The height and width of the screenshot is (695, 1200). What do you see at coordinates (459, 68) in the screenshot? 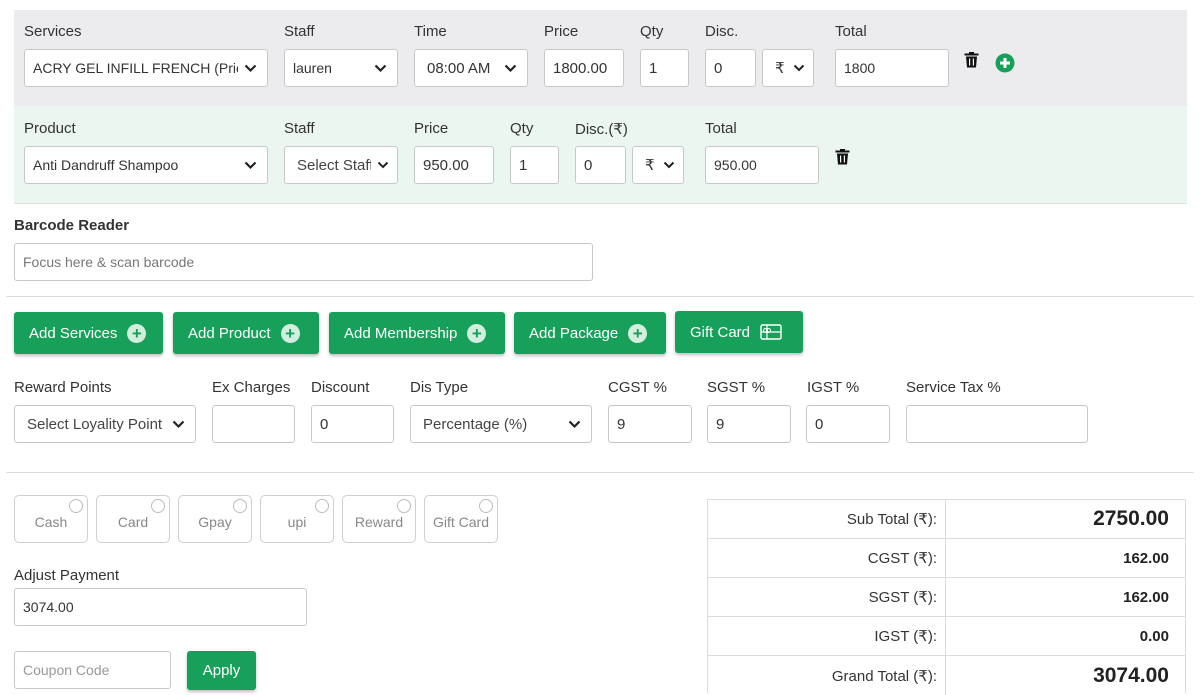
I see `time-value: 08:00 AM` at bounding box center [459, 68].